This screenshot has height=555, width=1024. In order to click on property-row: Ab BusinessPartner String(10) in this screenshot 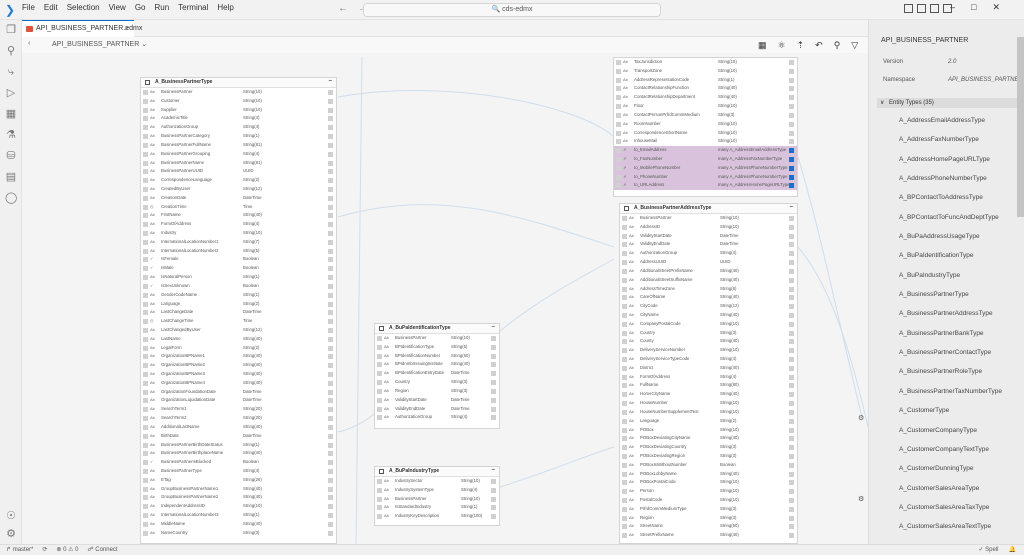, I will do `click(437, 338)`.